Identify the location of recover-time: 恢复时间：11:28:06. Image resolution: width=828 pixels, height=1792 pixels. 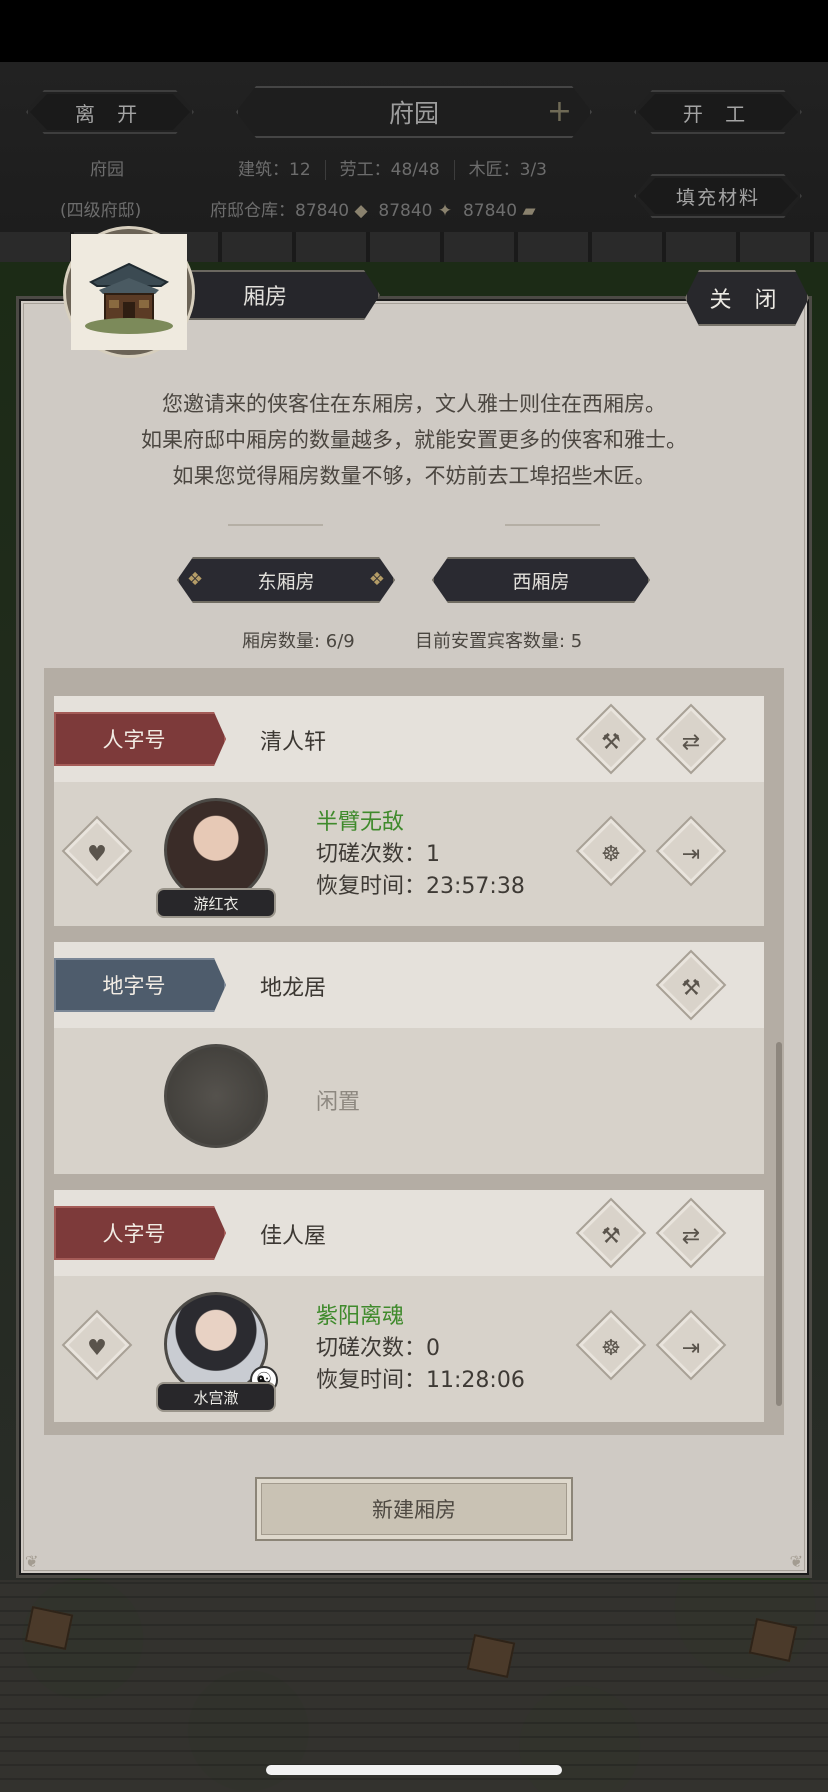
(420, 1378).